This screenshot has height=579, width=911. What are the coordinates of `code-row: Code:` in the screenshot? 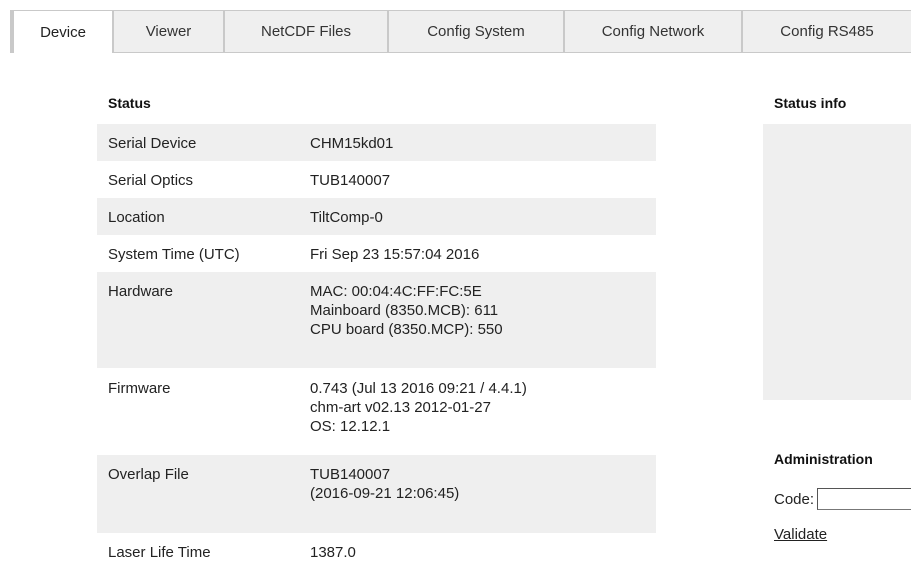 It's located at (842, 499).